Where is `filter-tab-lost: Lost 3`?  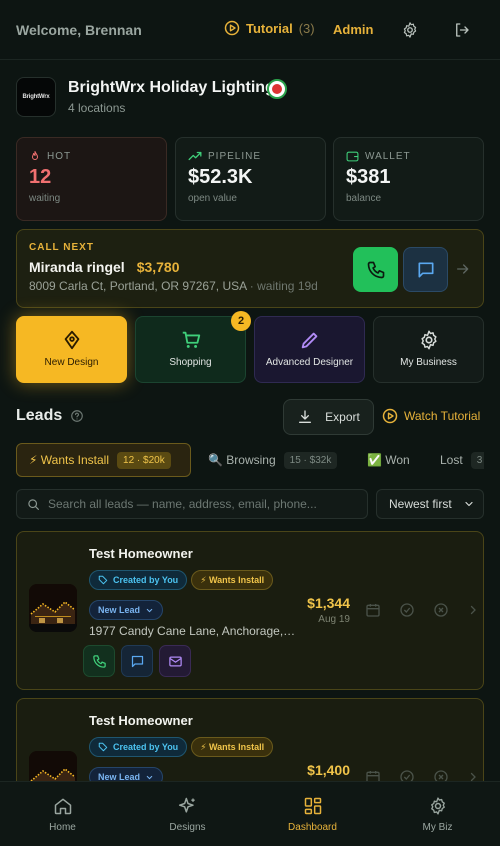
filter-tab-lost: Lost 3 is located at coordinates (462, 460).